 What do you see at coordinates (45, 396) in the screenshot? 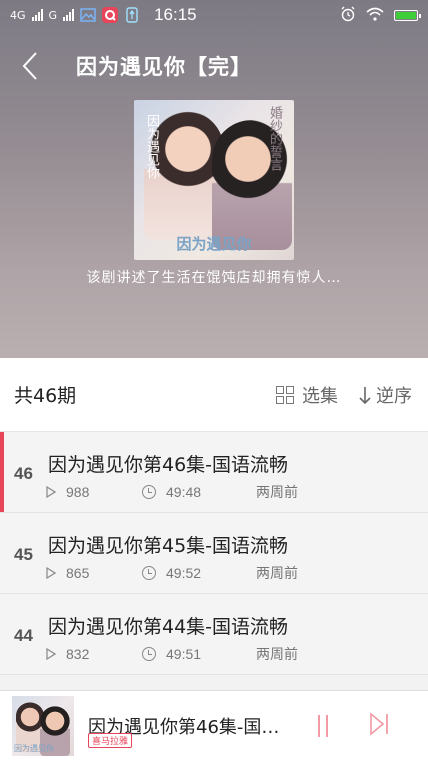
I see `episode-count: 共46期` at bounding box center [45, 396].